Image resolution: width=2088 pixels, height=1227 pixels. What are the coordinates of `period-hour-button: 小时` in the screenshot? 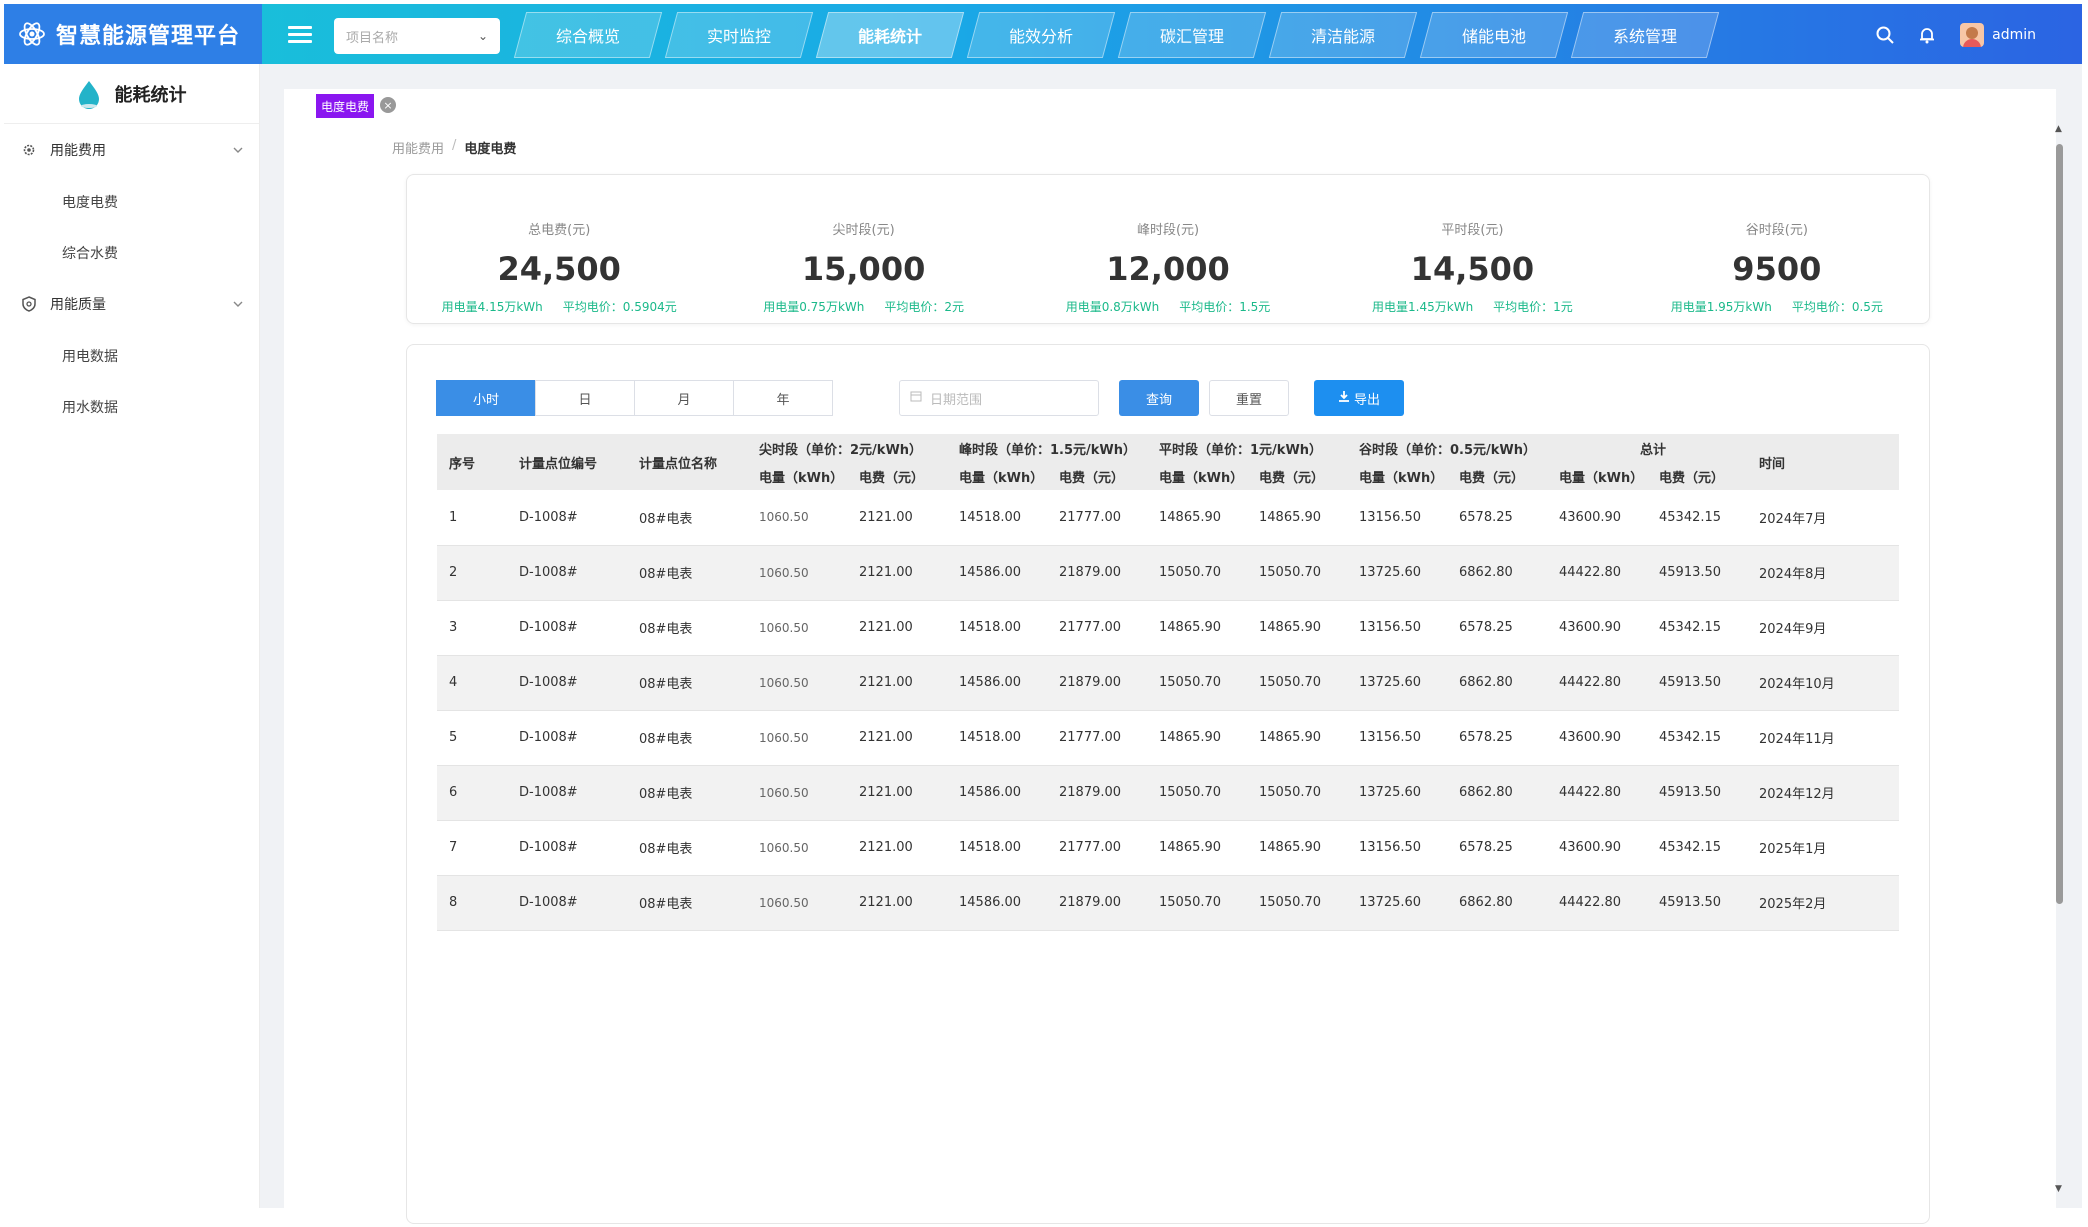 It's located at (486, 398).